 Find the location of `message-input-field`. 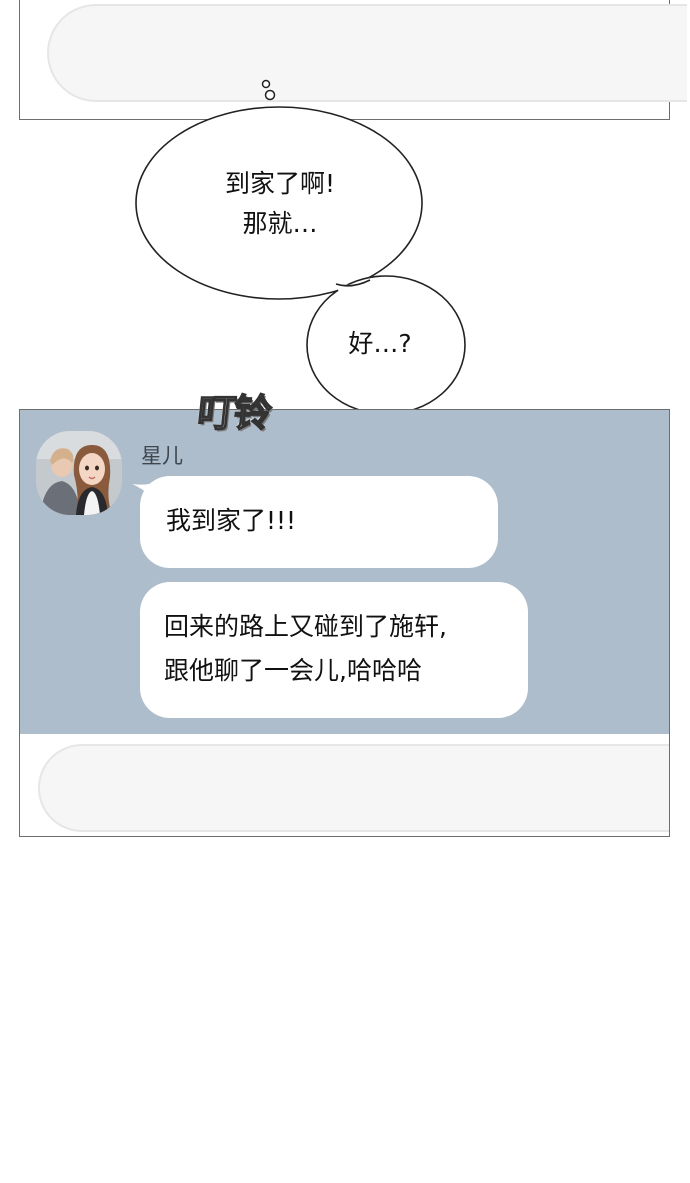

message-input-field is located at coordinates (353, 788).